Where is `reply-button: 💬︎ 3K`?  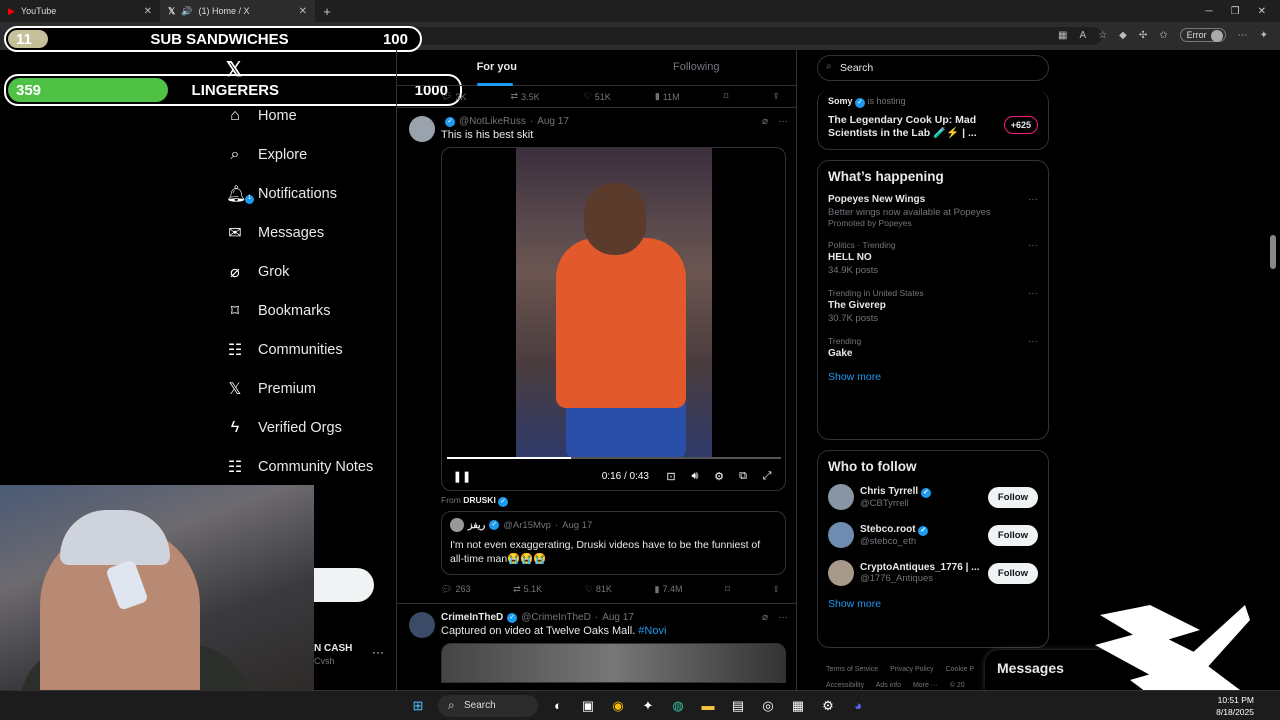 reply-button: 💬︎ 3K is located at coordinates (453, 96).